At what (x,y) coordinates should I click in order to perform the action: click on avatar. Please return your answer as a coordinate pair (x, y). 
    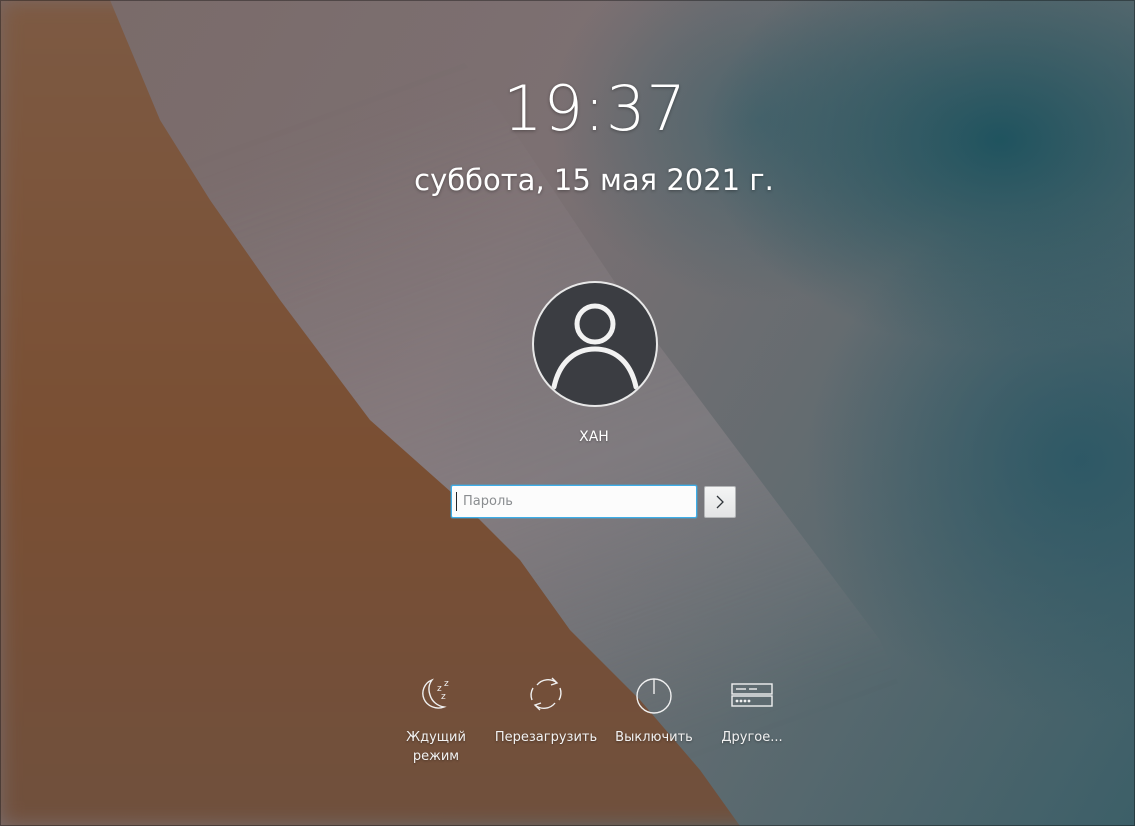
    Looking at the image, I should click on (595, 344).